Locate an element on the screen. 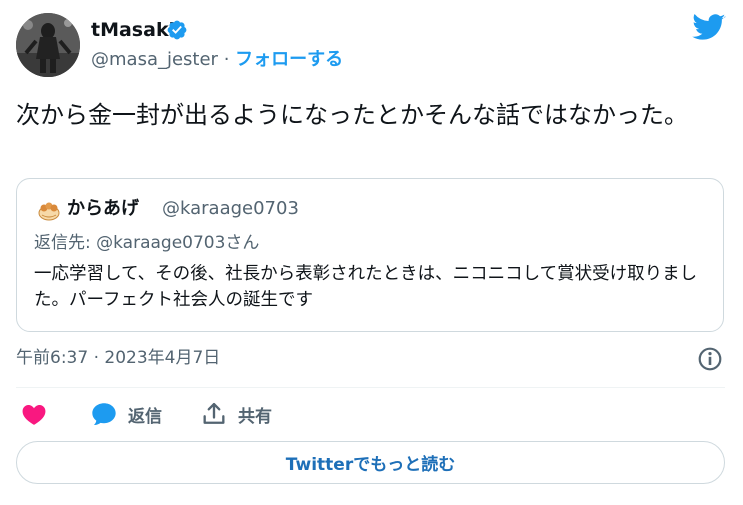  profile-photo is located at coordinates (48, 45).